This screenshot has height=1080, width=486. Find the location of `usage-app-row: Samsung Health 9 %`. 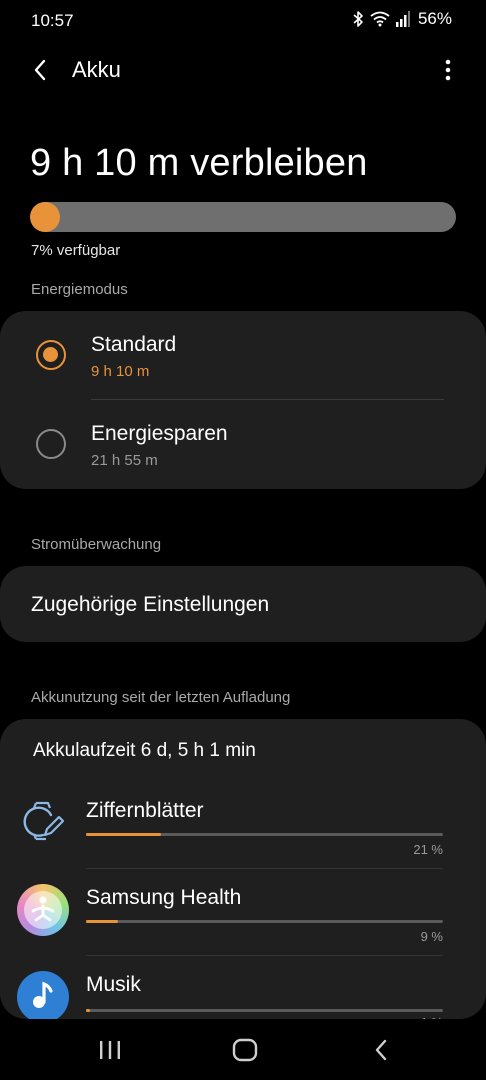

usage-app-row: Samsung Health 9 % is located at coordinates (243, 913).